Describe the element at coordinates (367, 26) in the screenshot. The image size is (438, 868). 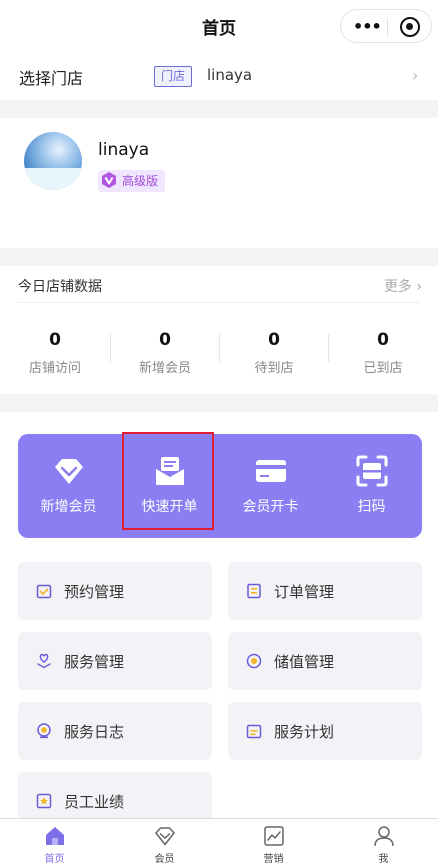
I see `more-dots-icon: •••` at that location.